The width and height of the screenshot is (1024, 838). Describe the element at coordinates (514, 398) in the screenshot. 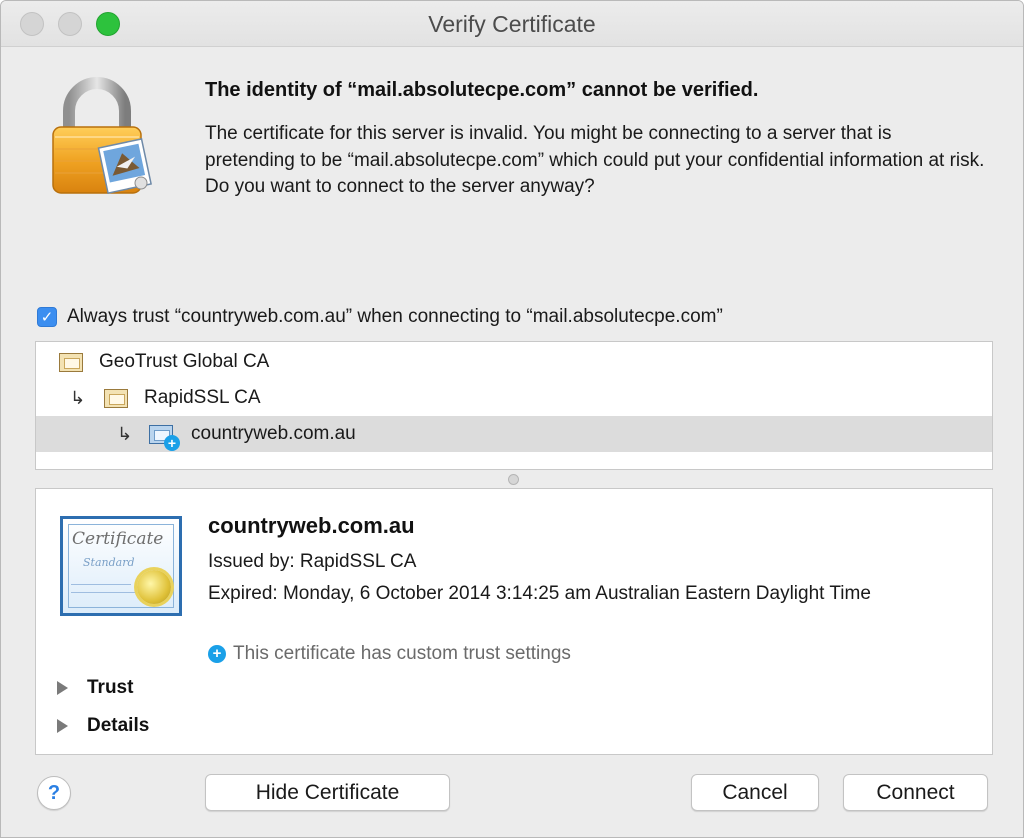

I see `chain-item-intermediate: ↳ RapidSSL CA` at that location.